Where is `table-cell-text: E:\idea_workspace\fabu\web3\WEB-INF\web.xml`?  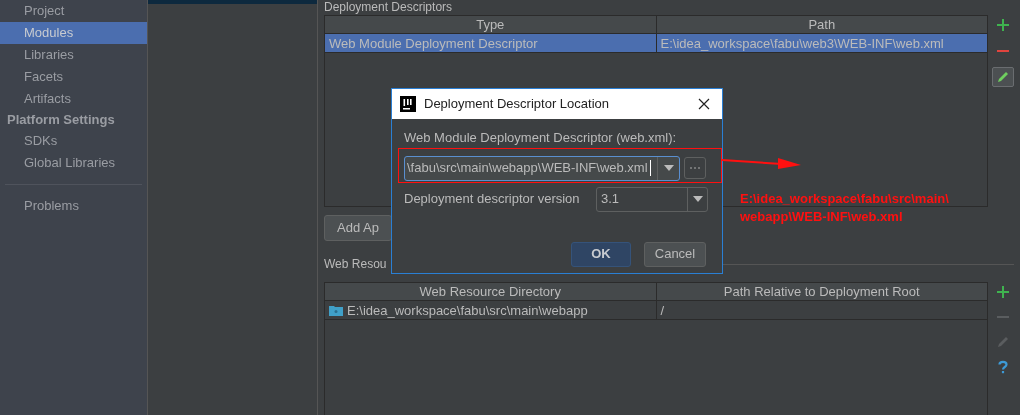 table-cell-text: E:\idea_workspace\fabu\web3\WEB-INF\web.xml is located at coordinates (802, 43).